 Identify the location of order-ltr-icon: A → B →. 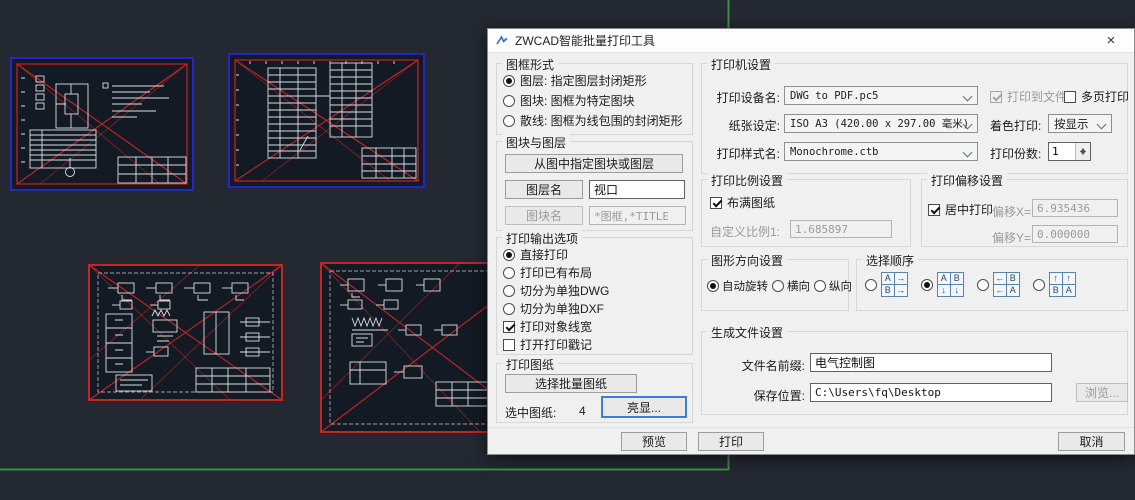
(894, 284).